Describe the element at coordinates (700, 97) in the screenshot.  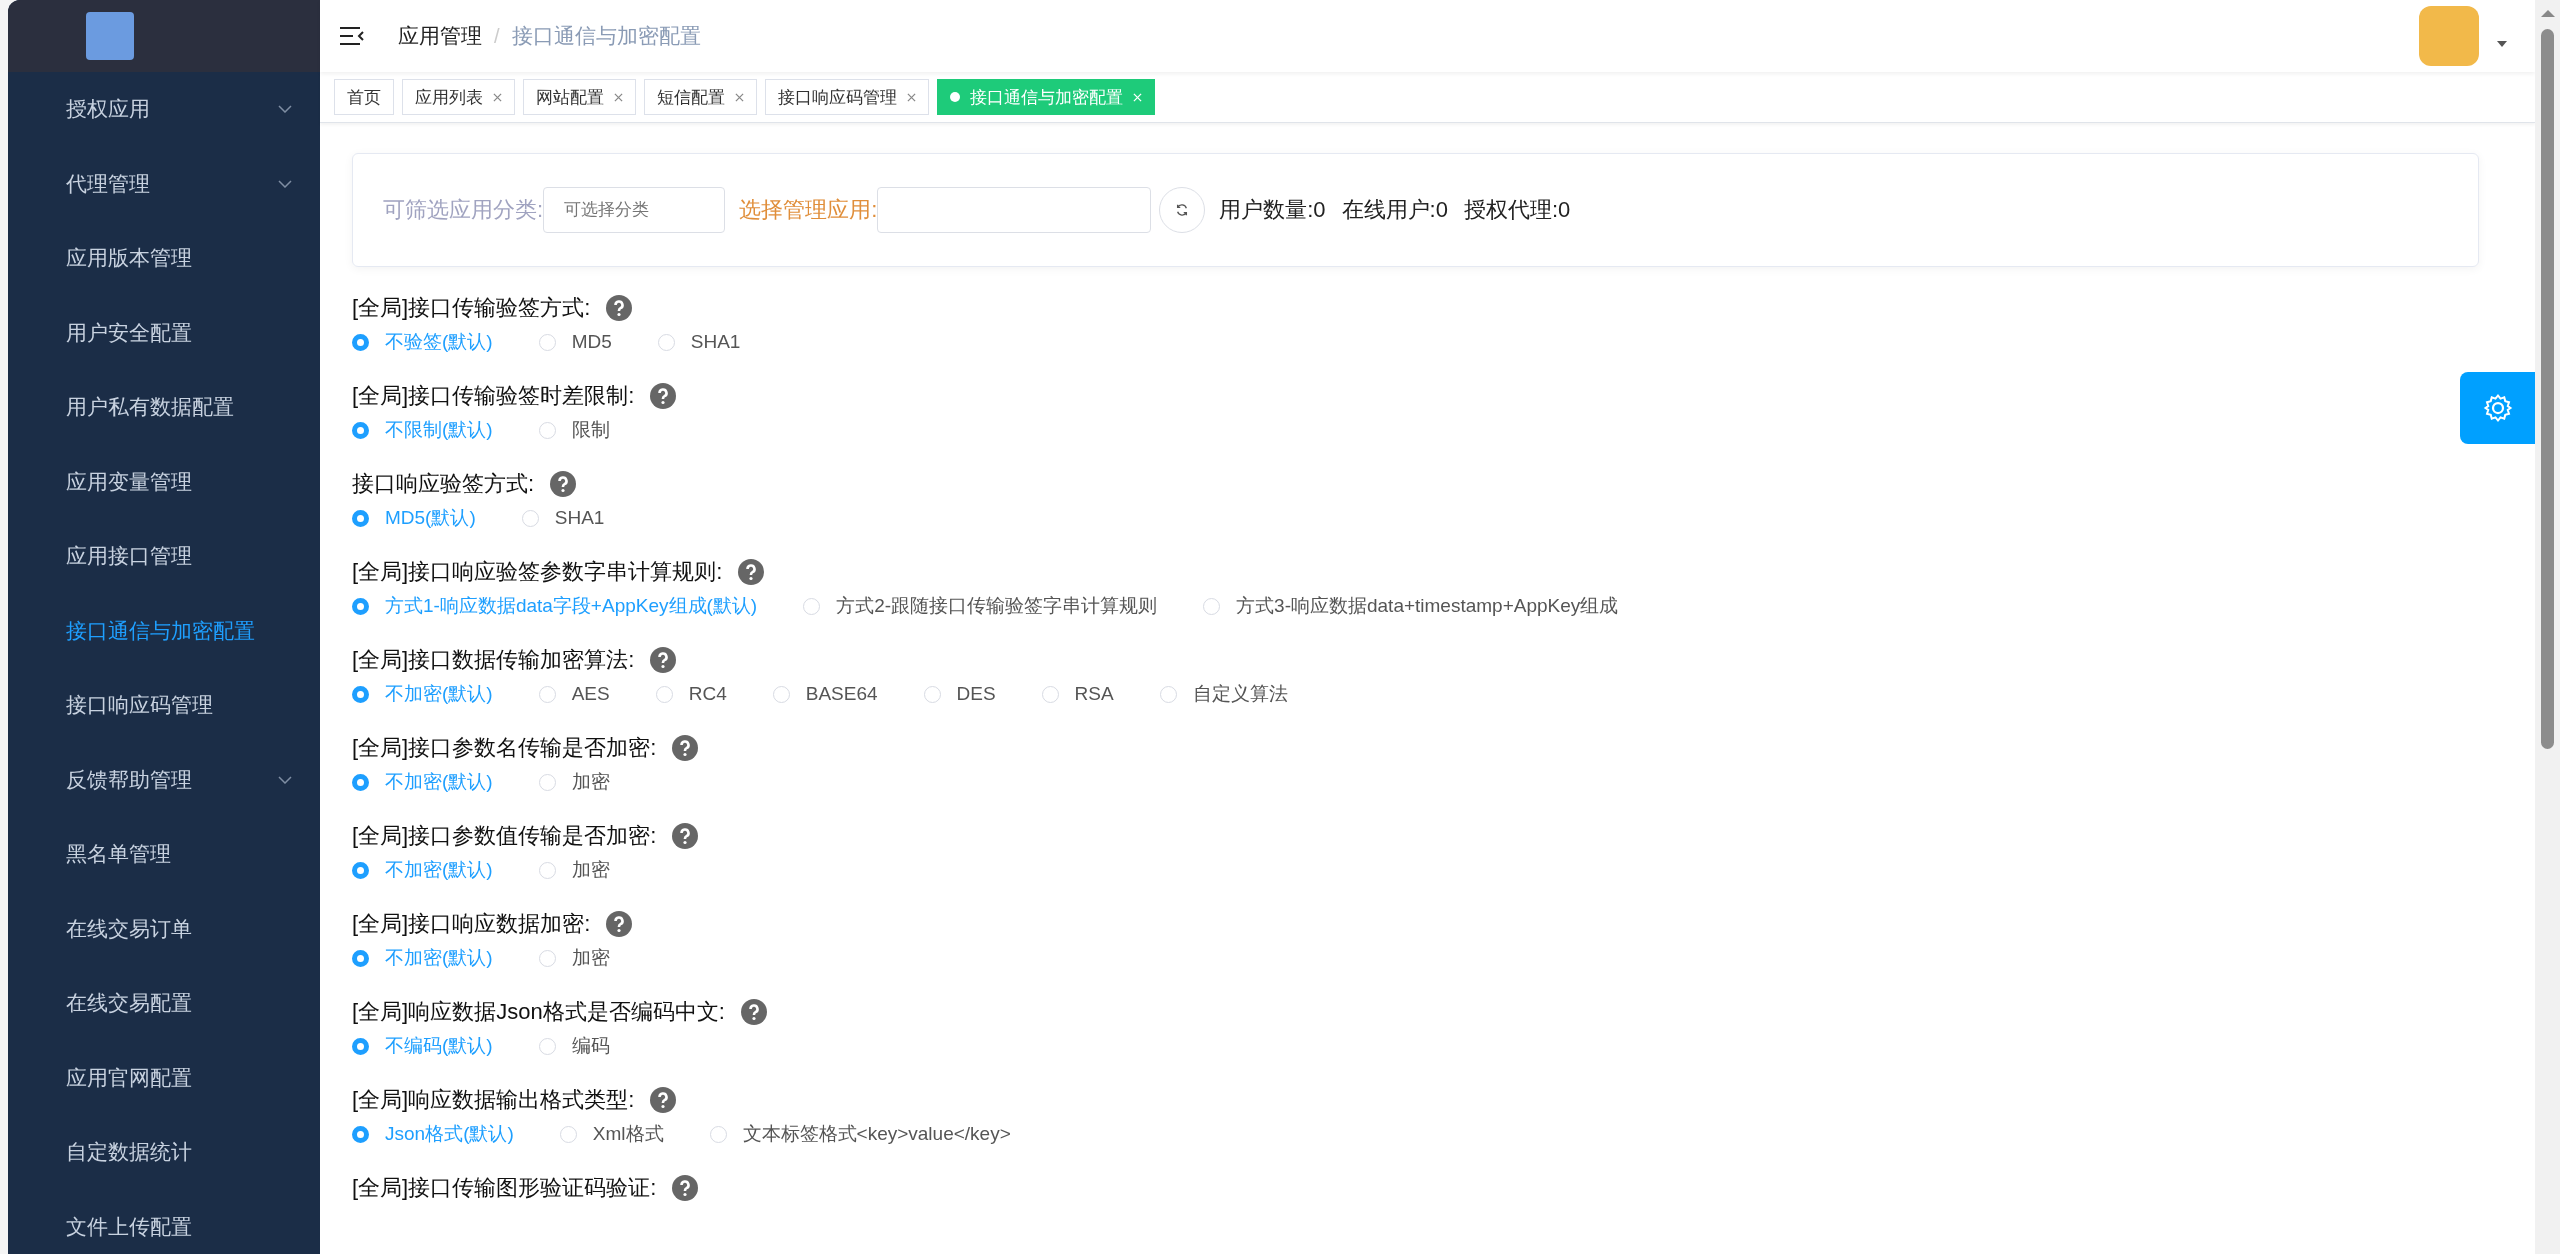
I see `tab: 短信配置` at that location.